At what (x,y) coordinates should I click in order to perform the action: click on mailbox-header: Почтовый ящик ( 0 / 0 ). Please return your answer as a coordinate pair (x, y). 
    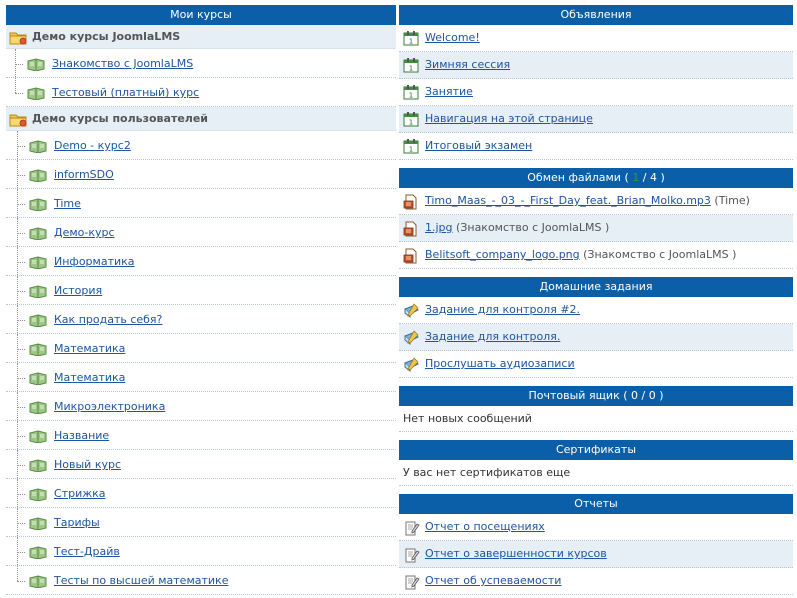
    Looking at the image, I should click on (596, 396).